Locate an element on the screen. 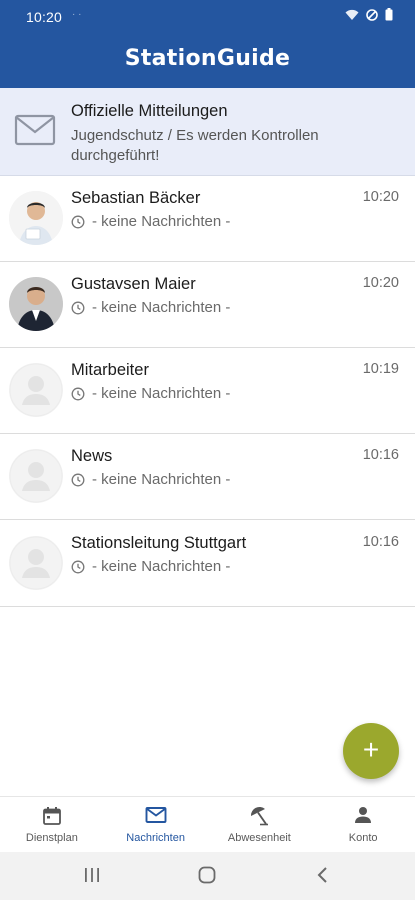 The image size is (415, 900). nav-label: Konto is located at coordinates (363, 838).